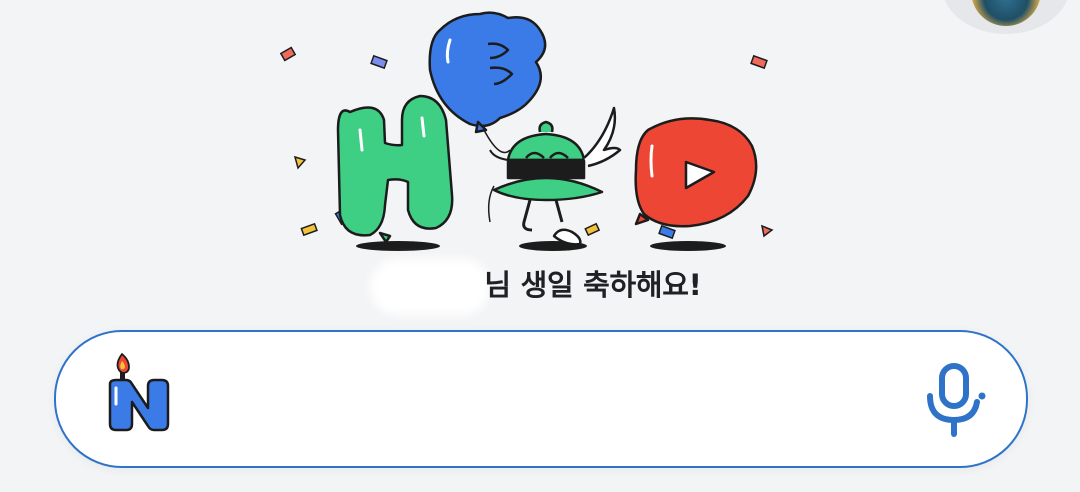  What do you see at coordinates (696, 172) in the screenshot?
I see `balloon-d` at bounding box center [696, 172].